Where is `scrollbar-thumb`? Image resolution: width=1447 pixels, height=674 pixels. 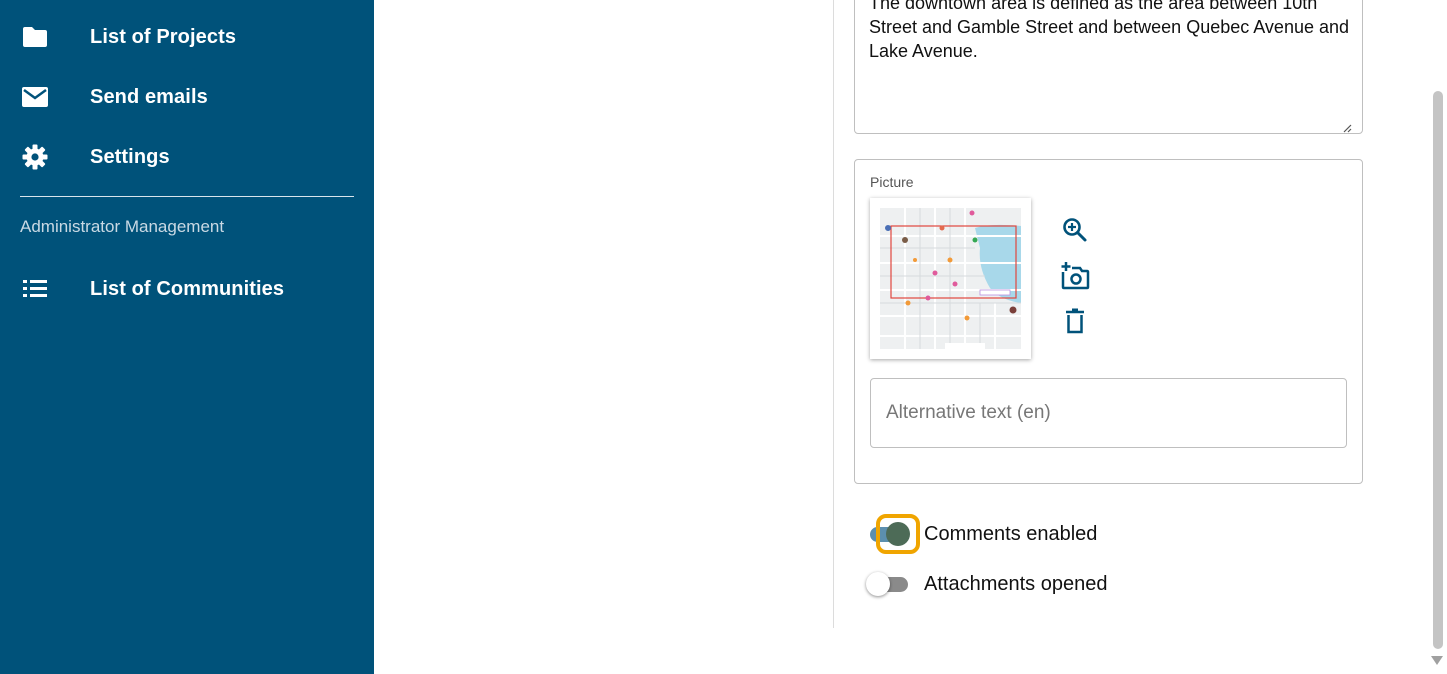
scrollbar-thumb is located at coordinates (1438, 370).